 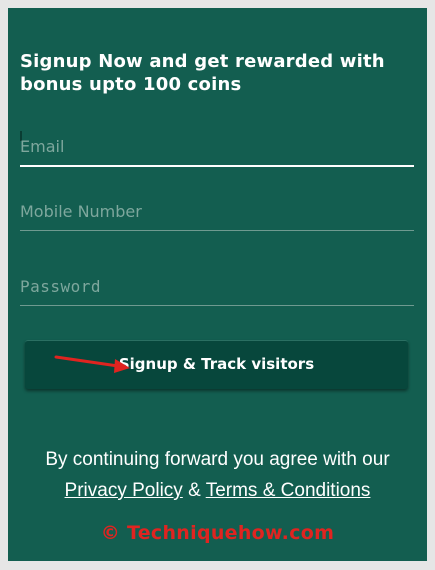 What do you see at coordinates (217, 533) in the screenshot?
I see `watermark-text: © Techniquehow.com` at bounding box center [217, 533].